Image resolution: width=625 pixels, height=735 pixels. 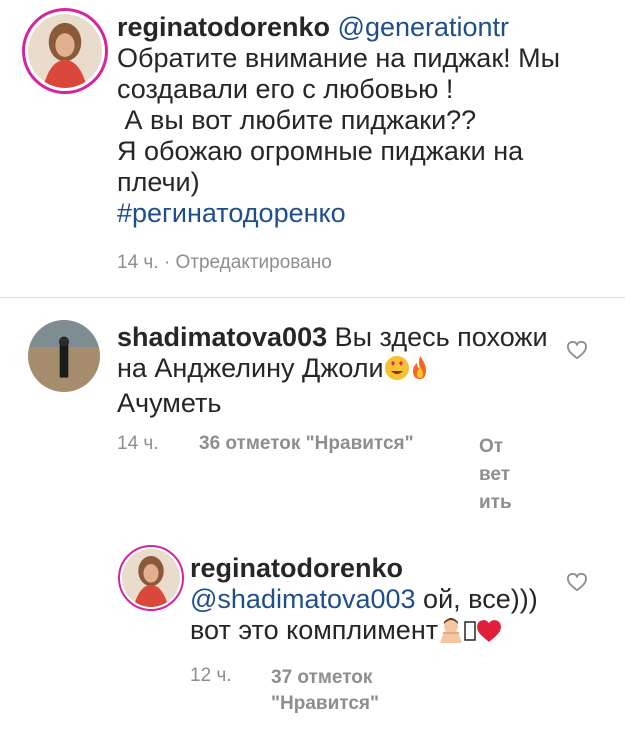 What do you see at coordinates (320, 151) in the screenshot?
I see `caption-line: Я обожаю огромные пиджаки на` at bounding box center [320, 151].